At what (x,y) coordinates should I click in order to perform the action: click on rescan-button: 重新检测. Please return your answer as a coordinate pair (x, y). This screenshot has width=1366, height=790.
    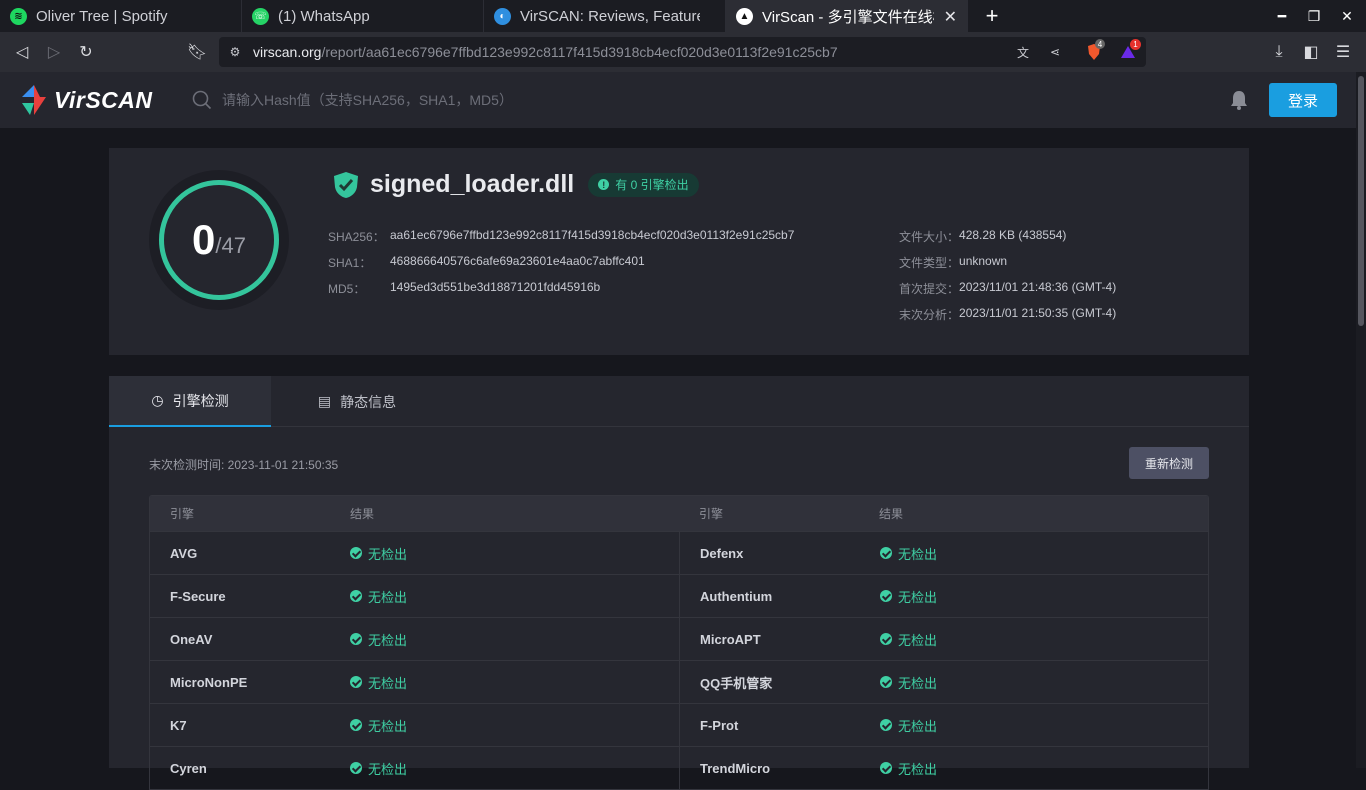
    Looking at the image, I should click on (1169, 463).